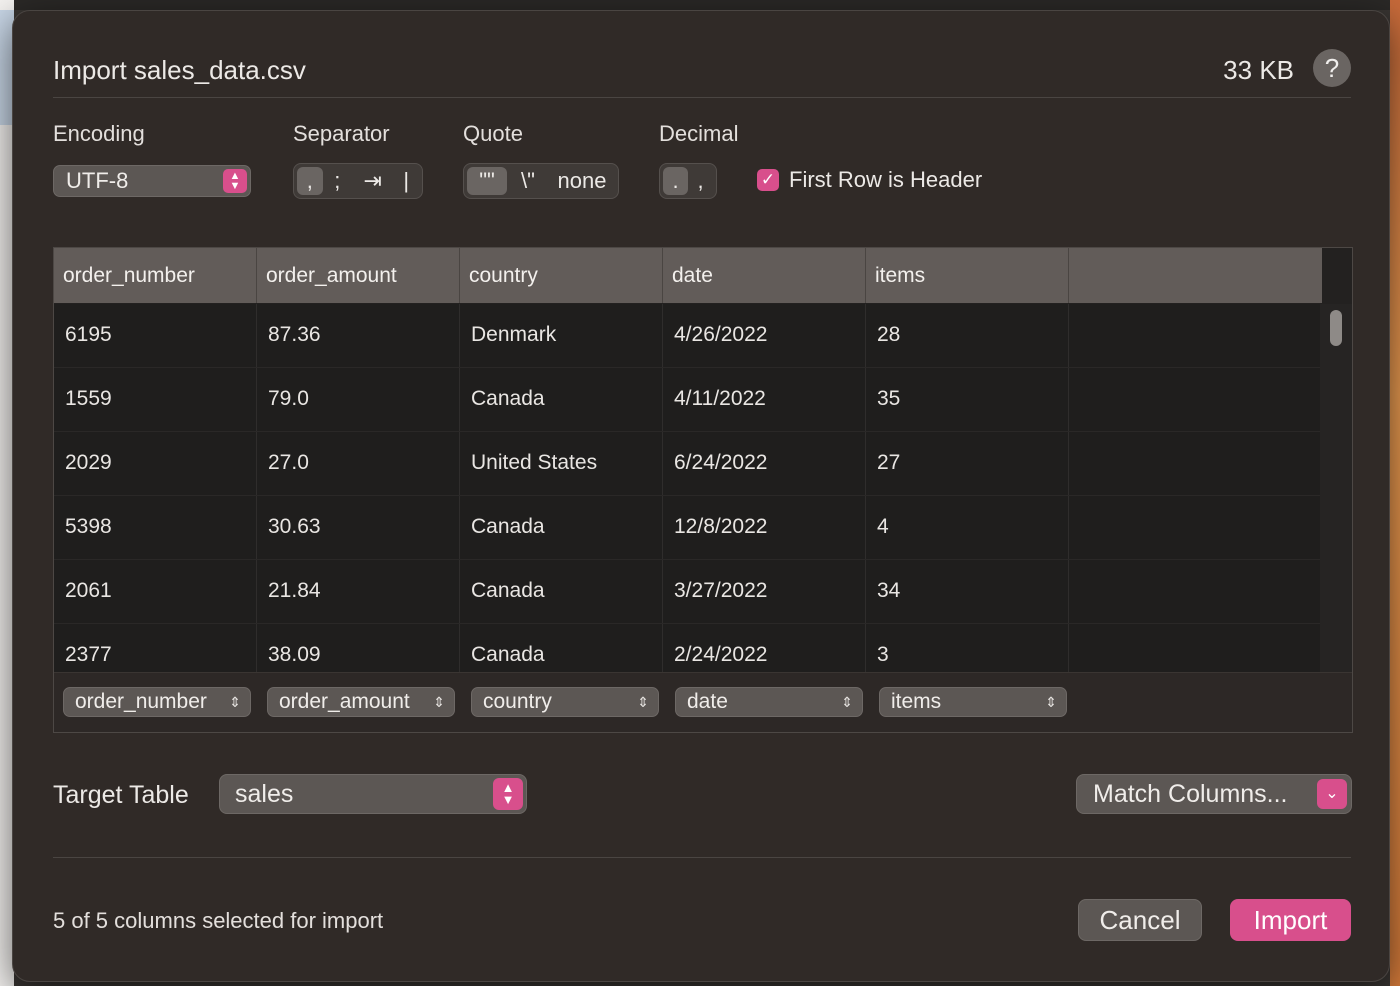  Describe the element at coordinates (699, 133) in the screenshot. I see `decimal-label: Decimal` at that location.